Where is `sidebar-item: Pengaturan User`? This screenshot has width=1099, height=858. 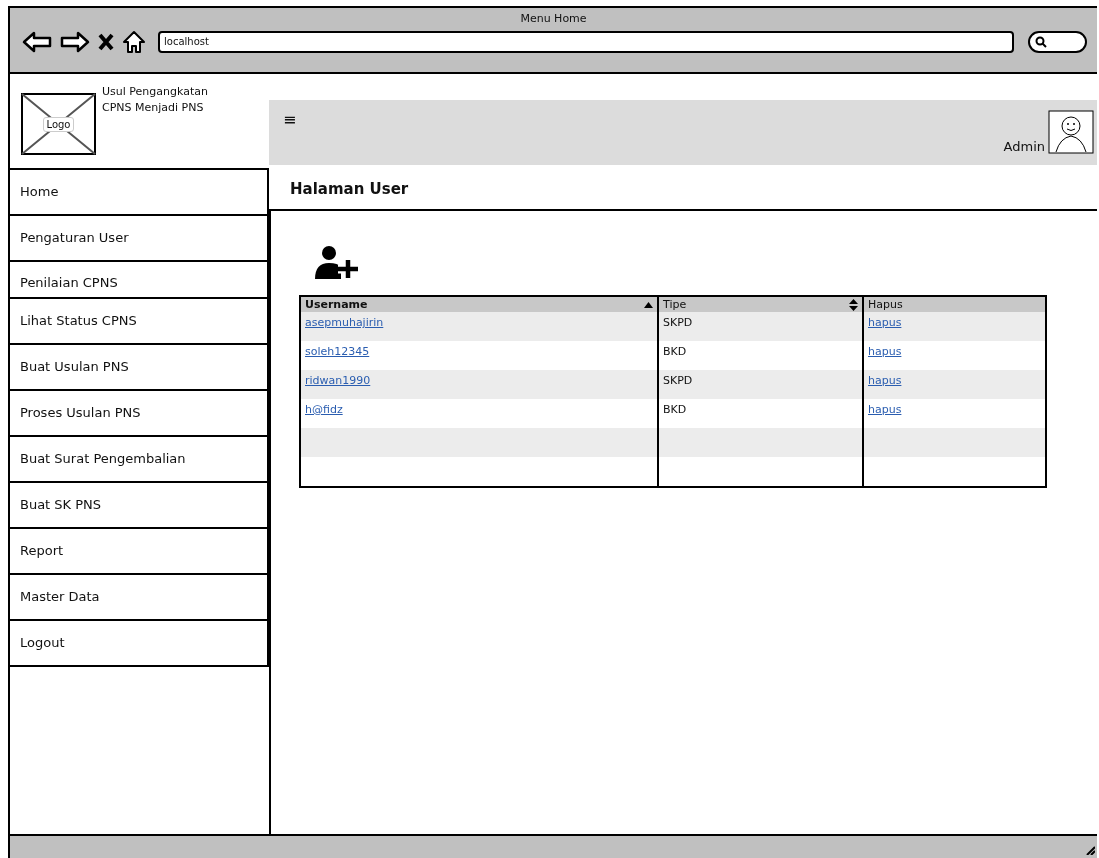 sidebar-item: Pengaturan User is located at coordinates (139, 239).